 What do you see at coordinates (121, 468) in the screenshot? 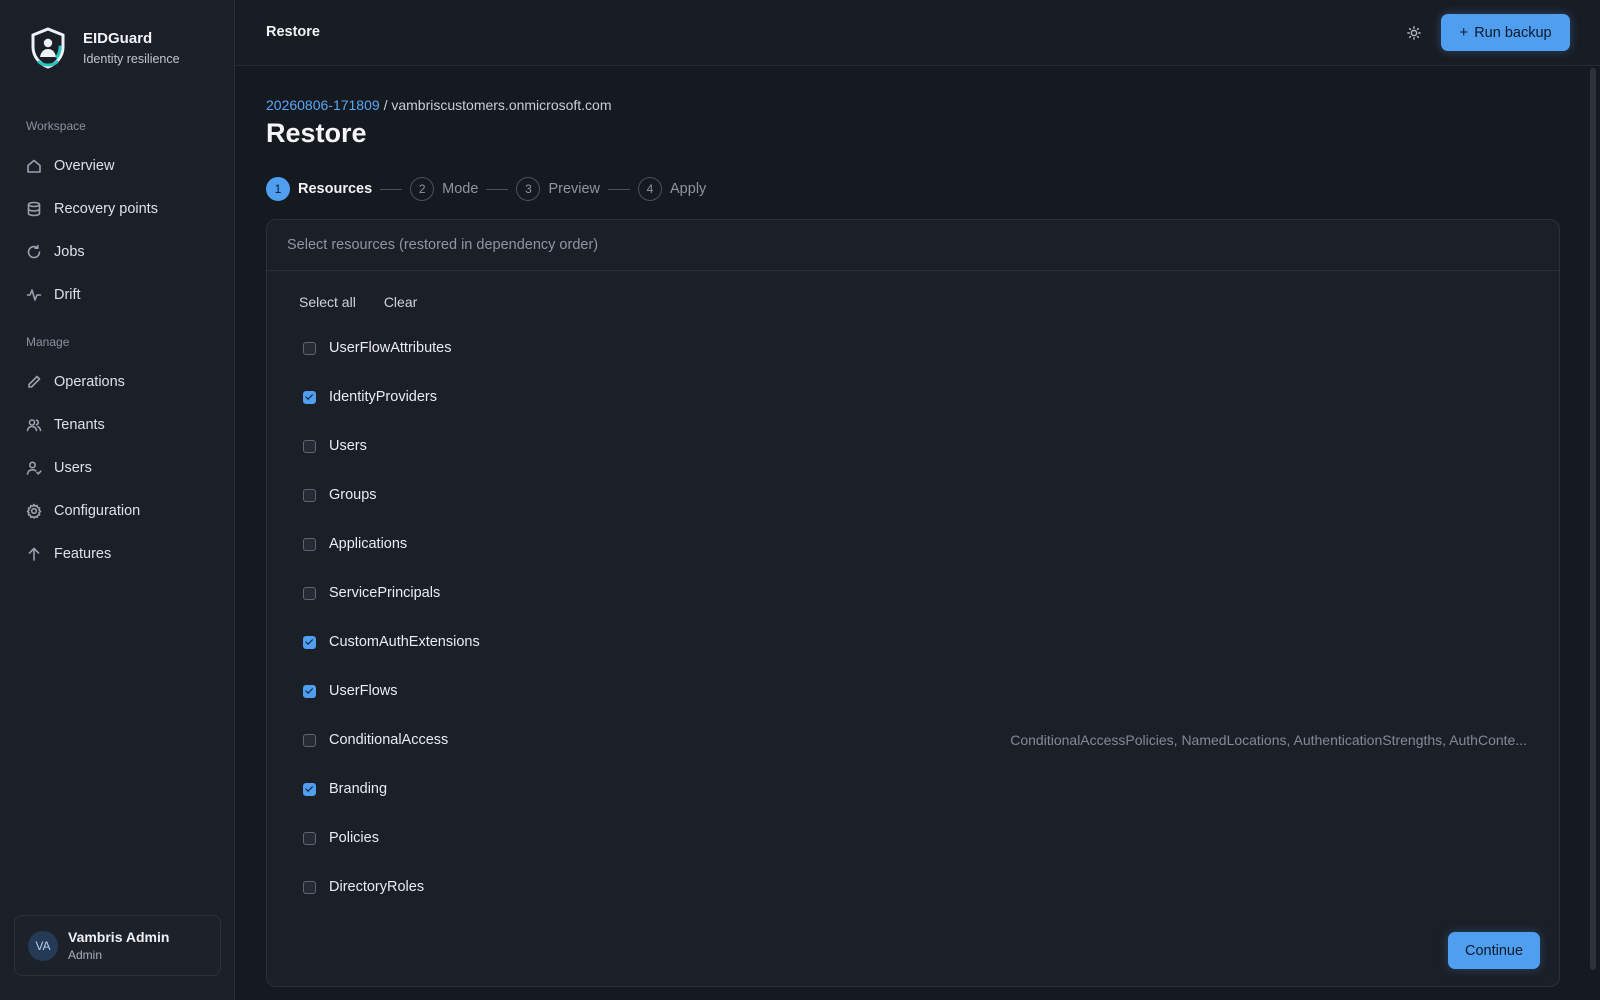
I see `sidebar-item-users: Users` at bounding box center [121, 468].